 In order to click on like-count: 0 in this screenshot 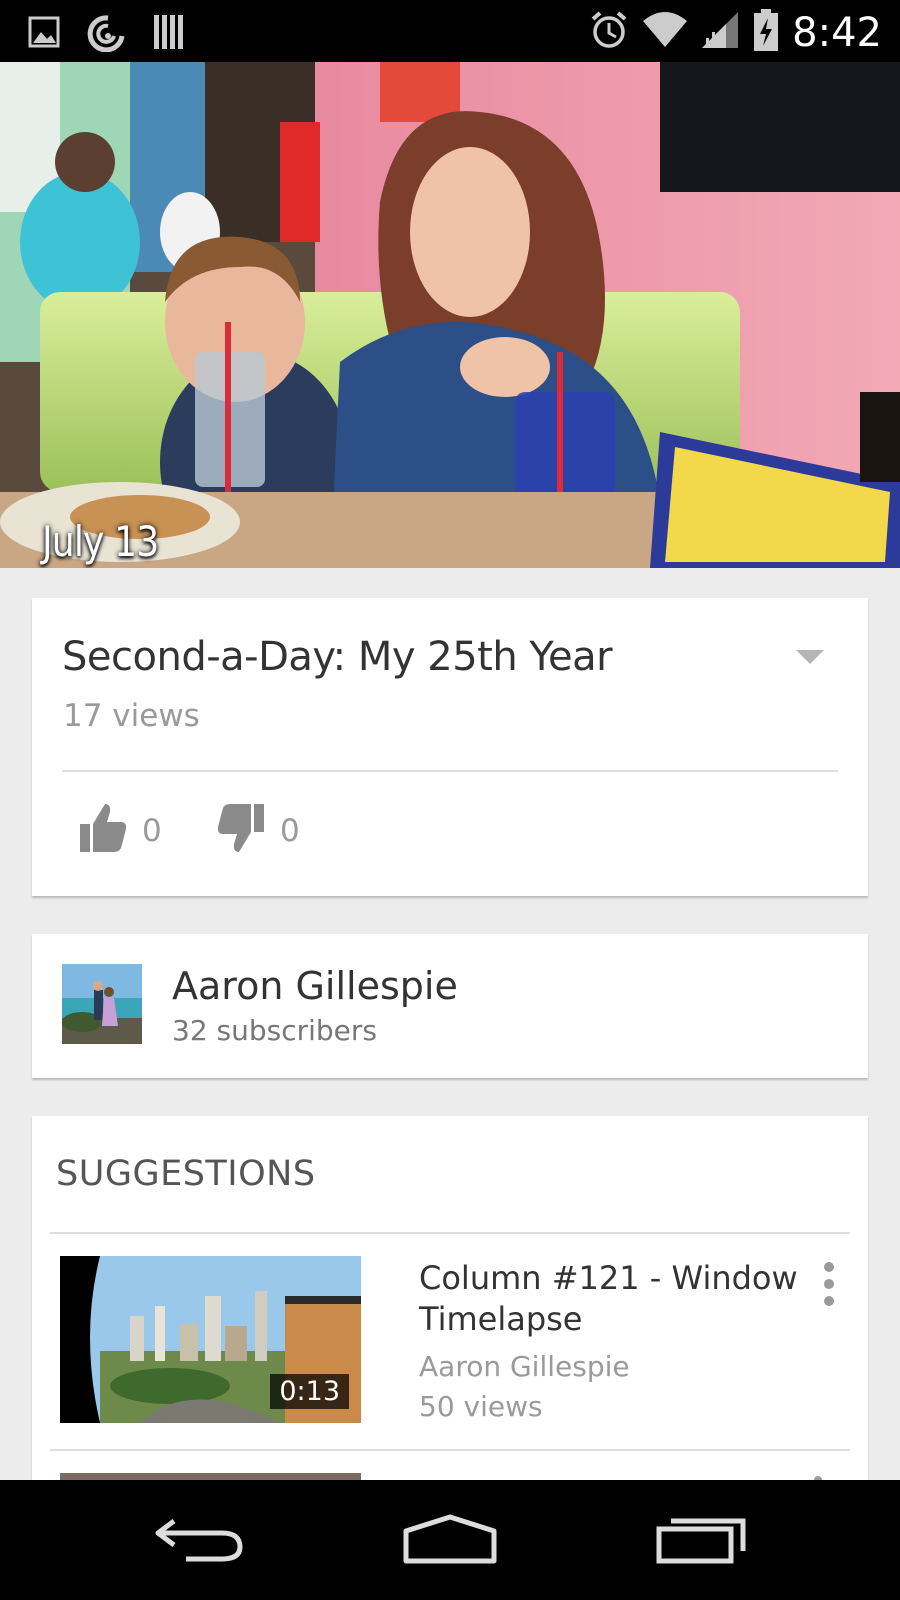, I will do `click(152, 830)`.